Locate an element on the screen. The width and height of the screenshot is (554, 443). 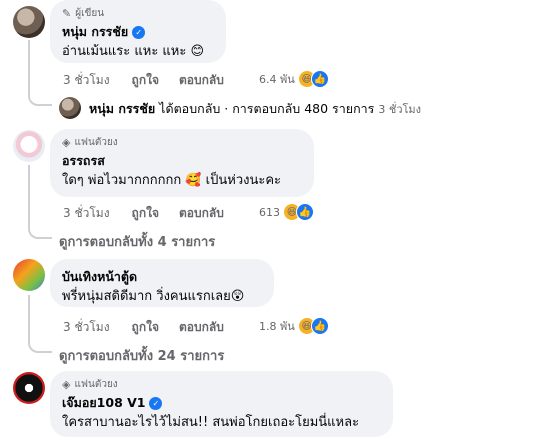
reaction-summary: 6.4 พัน 😆 👍 is located at coordinates (294, 79).